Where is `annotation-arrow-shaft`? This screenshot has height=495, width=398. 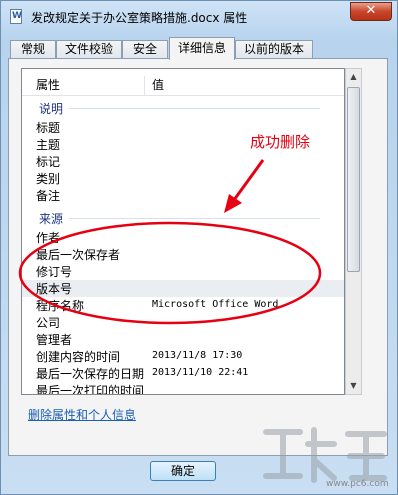
annotation-arrow-shaft is located at coordinates (248, 180).